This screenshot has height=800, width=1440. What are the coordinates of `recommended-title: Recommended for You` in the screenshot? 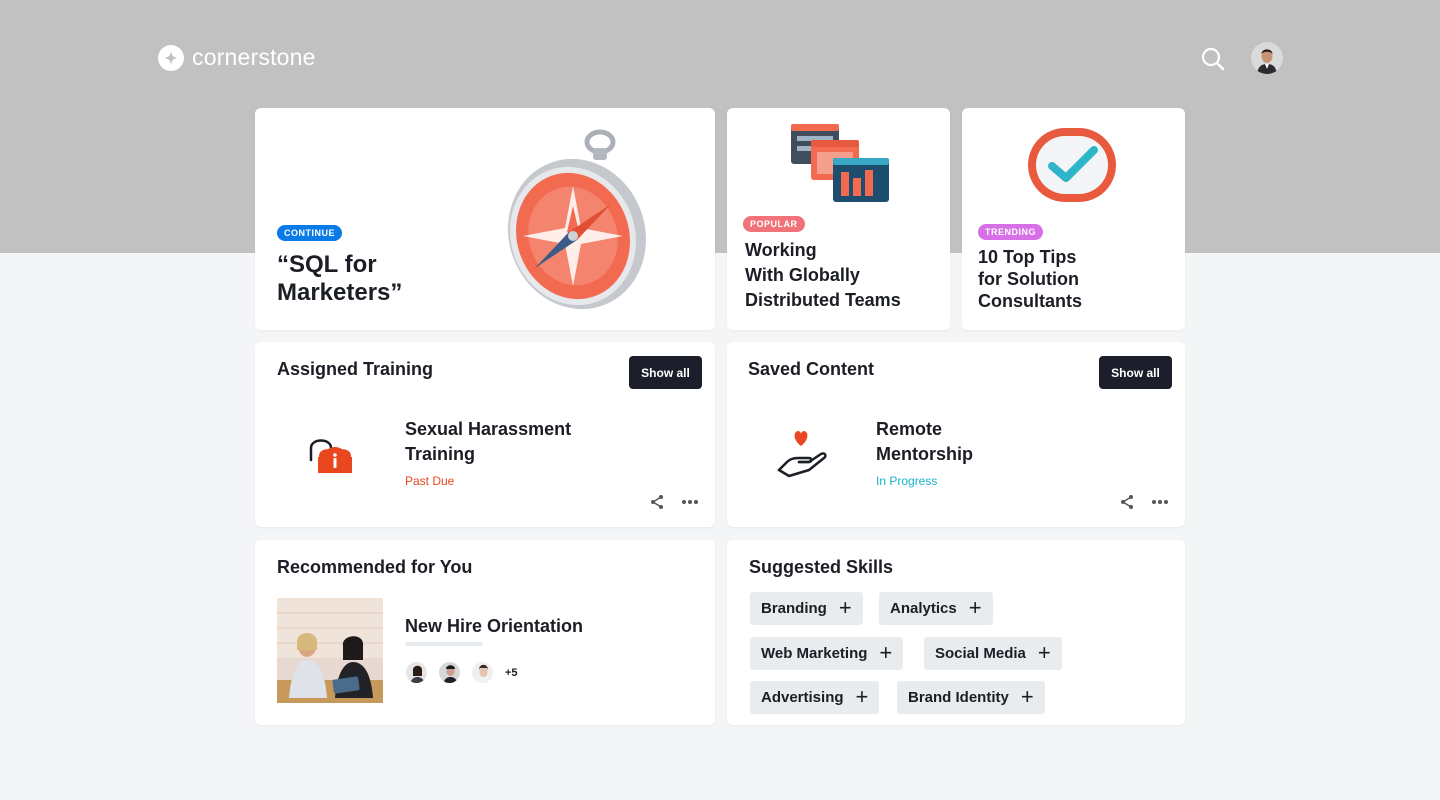 It's located at (375, 567).